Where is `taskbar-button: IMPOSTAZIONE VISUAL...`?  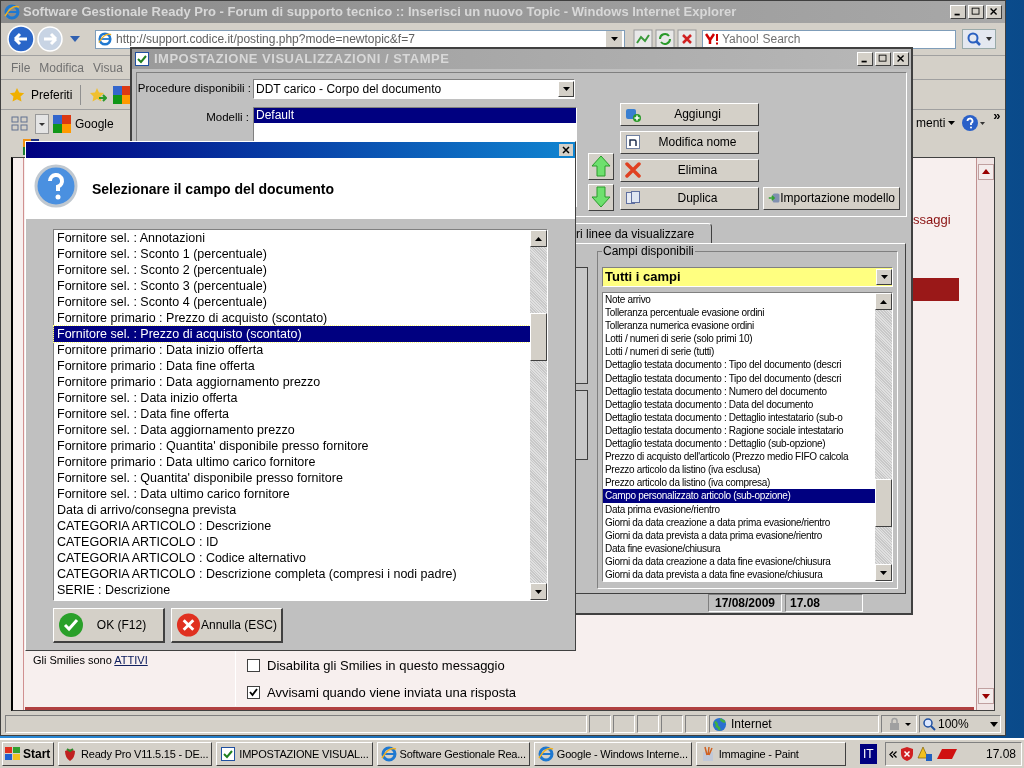 taskbar-button: IMPOSTAZIONE VISUAL... is located at coordinates (294, 754).